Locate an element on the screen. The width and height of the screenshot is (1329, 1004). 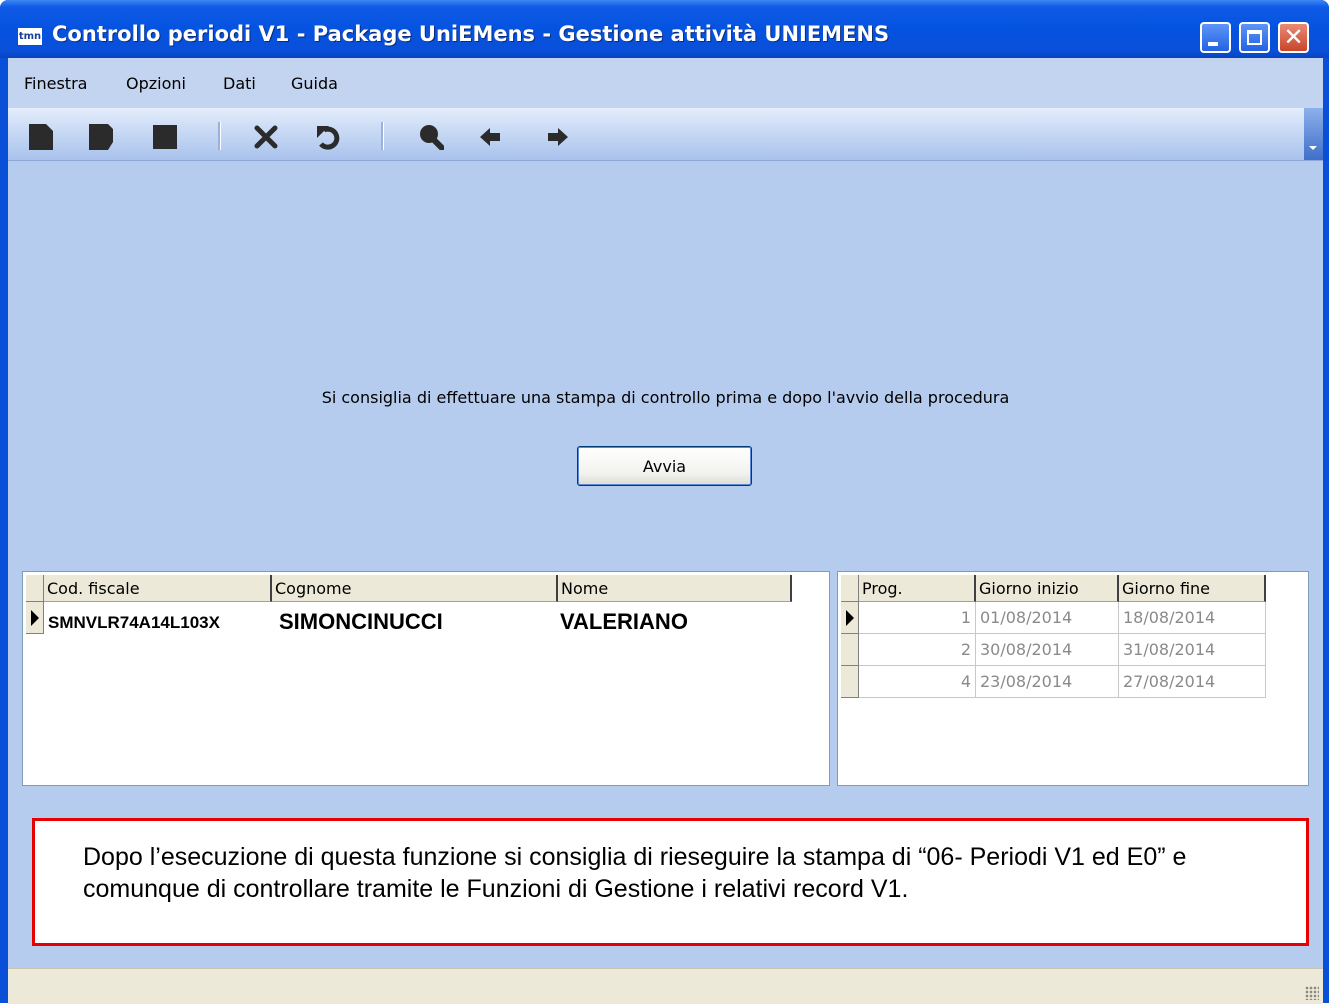
next-icon is located at coordinates (557, 137).